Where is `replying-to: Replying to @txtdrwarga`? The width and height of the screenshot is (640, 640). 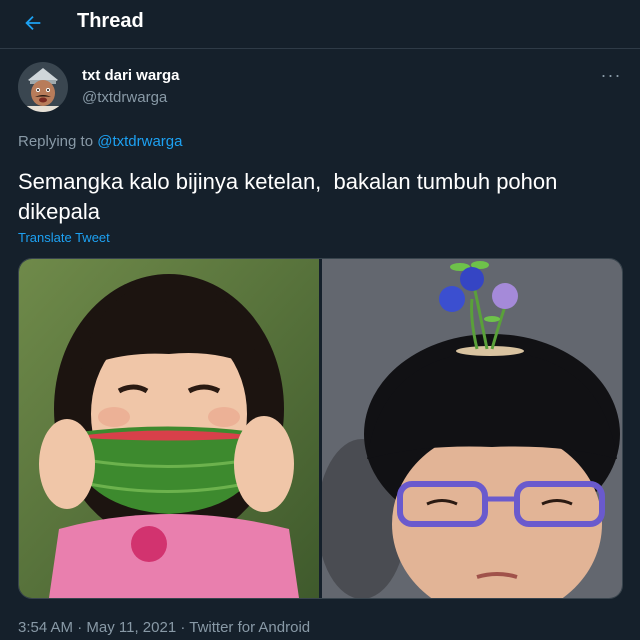 replying-to: Replying to @txtdrwarga is located at coordinates (100, 141).